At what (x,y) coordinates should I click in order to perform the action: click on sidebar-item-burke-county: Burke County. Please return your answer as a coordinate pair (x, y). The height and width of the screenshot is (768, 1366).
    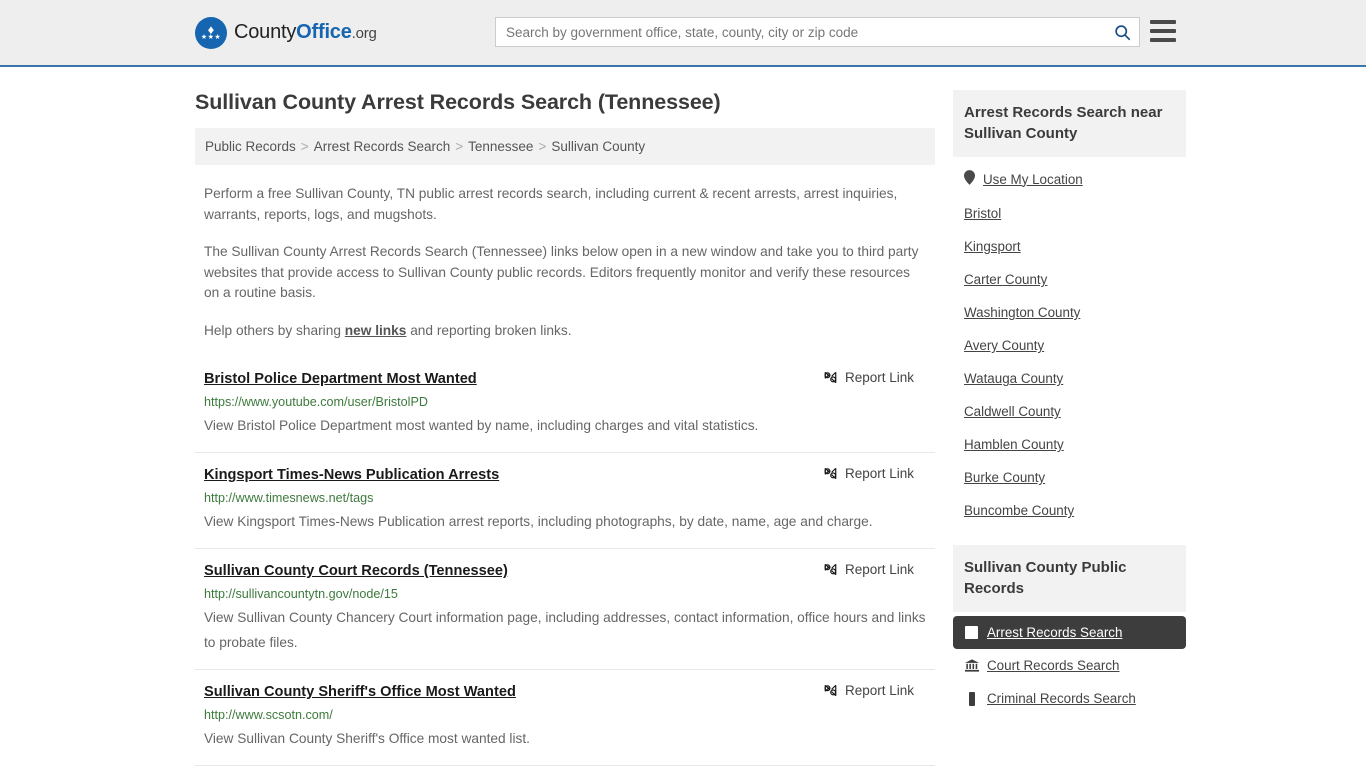
    Looking at the image, I should click on (1069, 477).